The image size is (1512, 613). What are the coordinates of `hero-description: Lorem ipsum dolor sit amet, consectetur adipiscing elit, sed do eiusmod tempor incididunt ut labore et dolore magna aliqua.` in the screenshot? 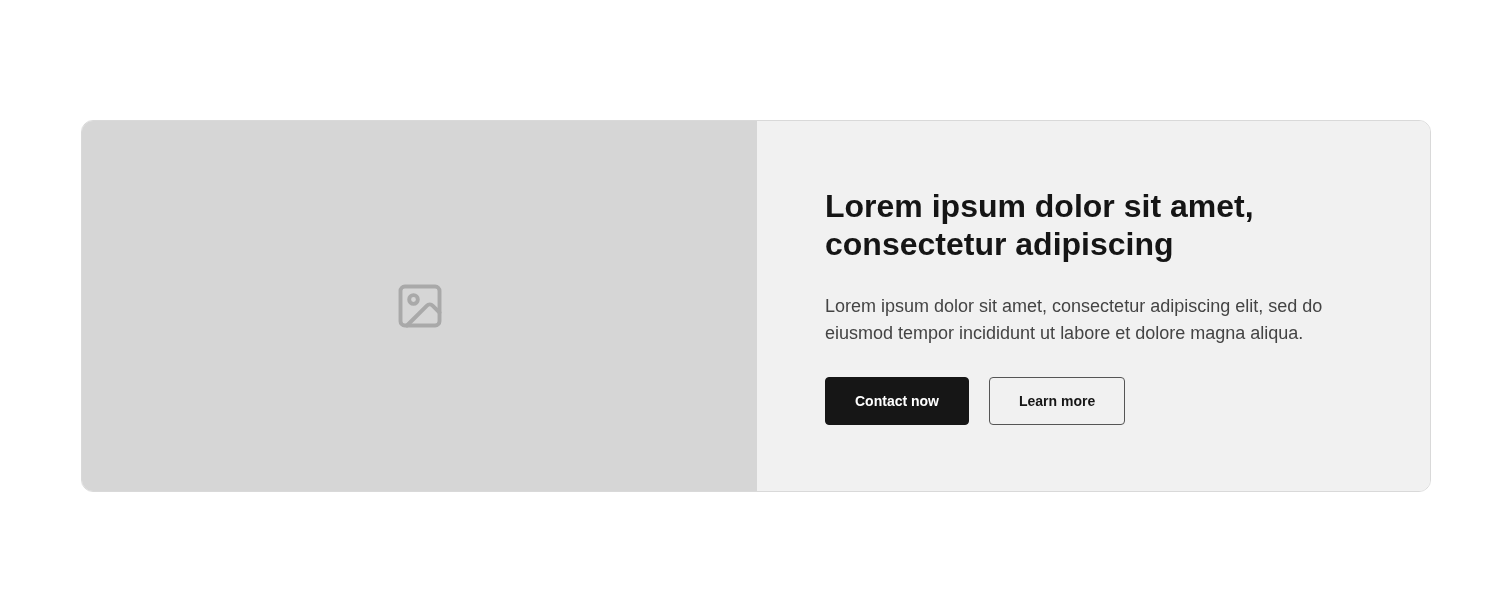 It's located at (1074, 320).